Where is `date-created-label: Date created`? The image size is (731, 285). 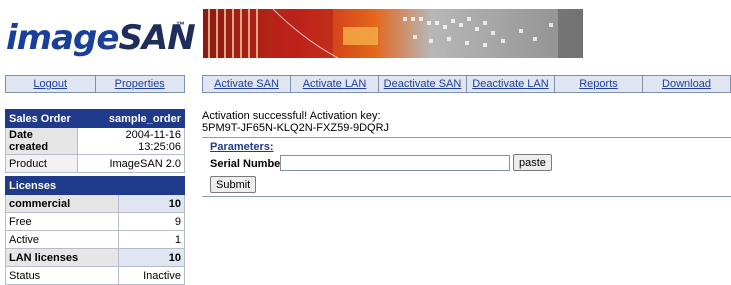 date-created-label: Date created is located at coordinates (41, 141).